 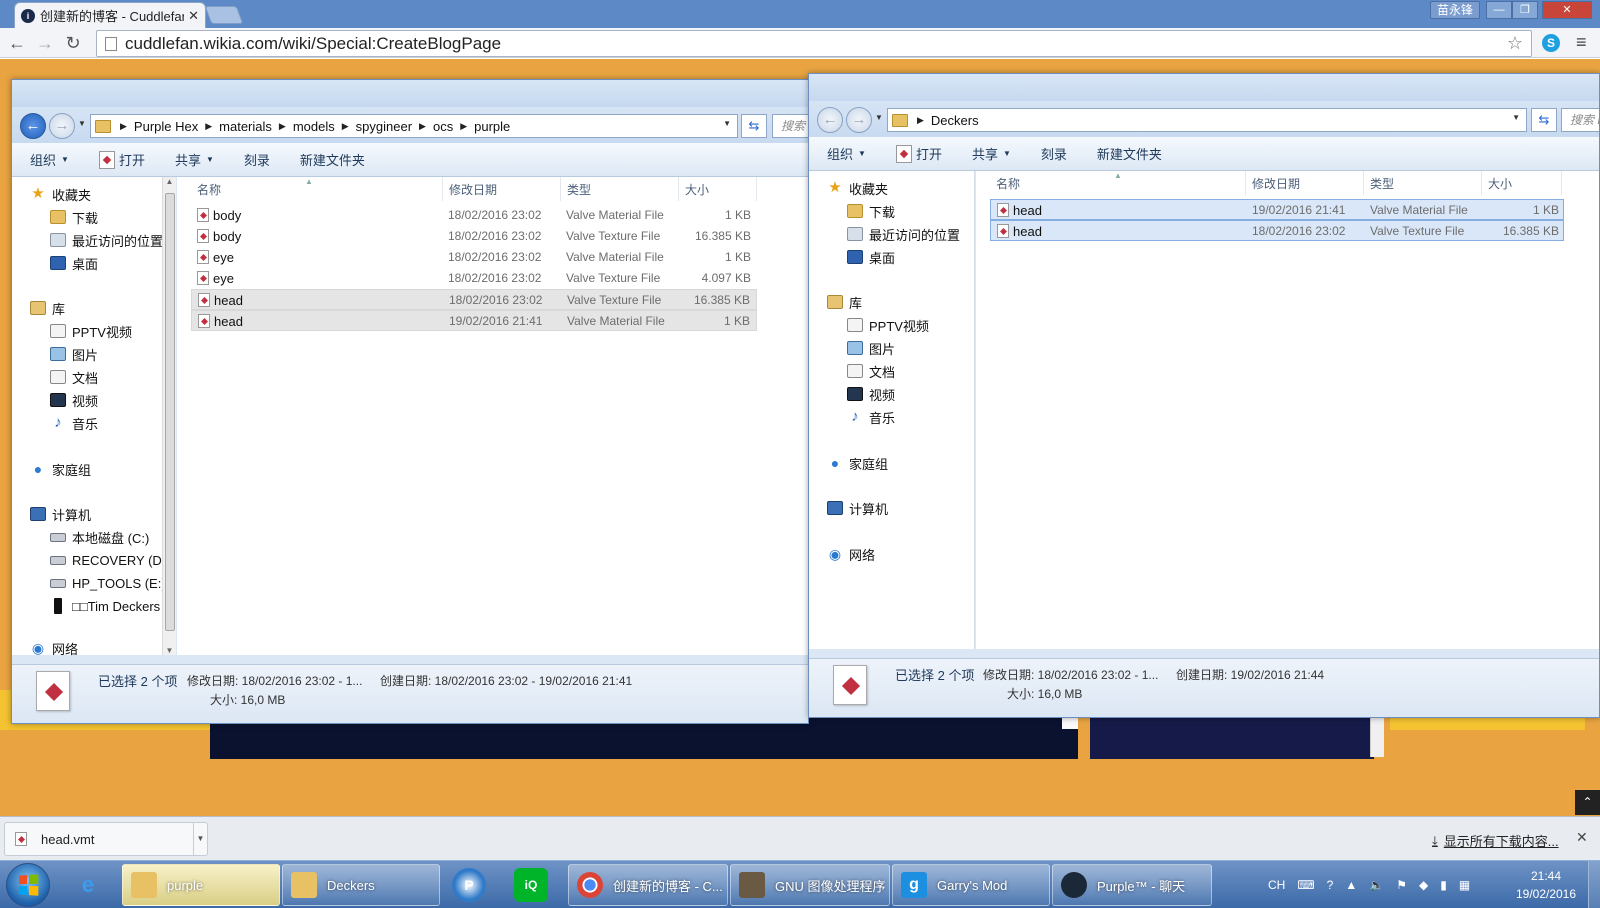 What do you see at coordinates (45, 43) in the screenshot?
I see `forward-arrow-icon: →` at bounding box center [45, 43].